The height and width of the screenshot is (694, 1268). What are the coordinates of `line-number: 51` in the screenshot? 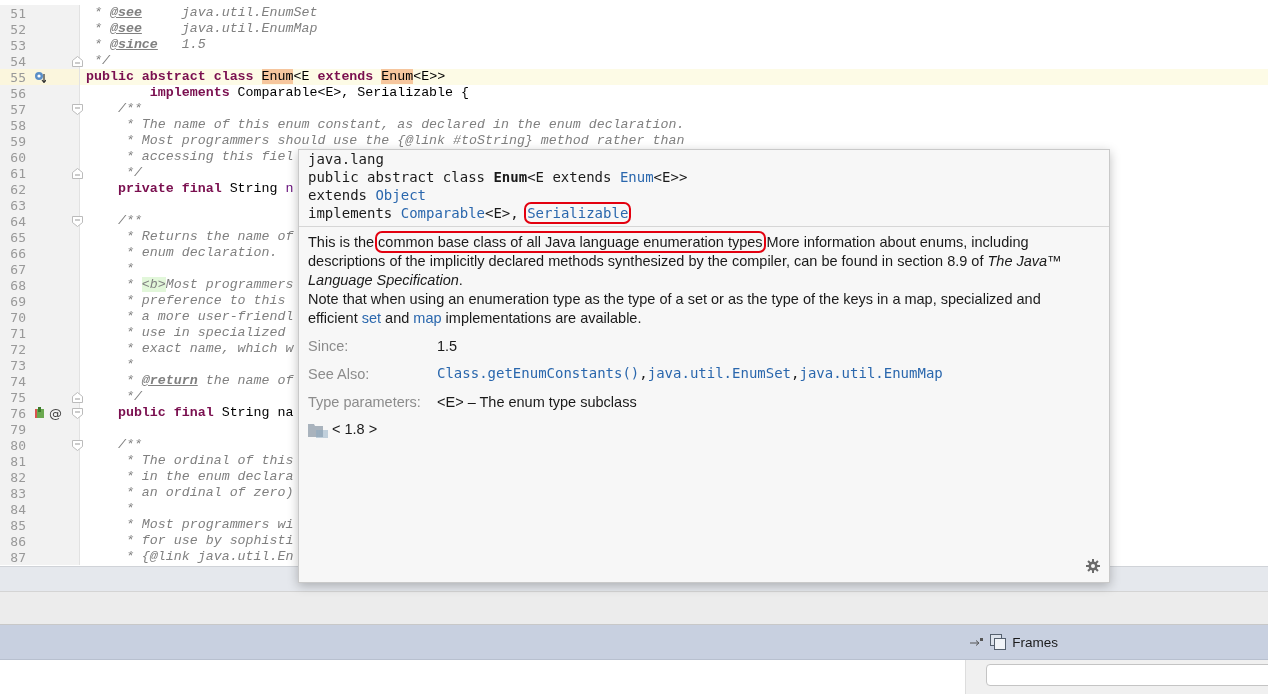 It's located at (17, 13).